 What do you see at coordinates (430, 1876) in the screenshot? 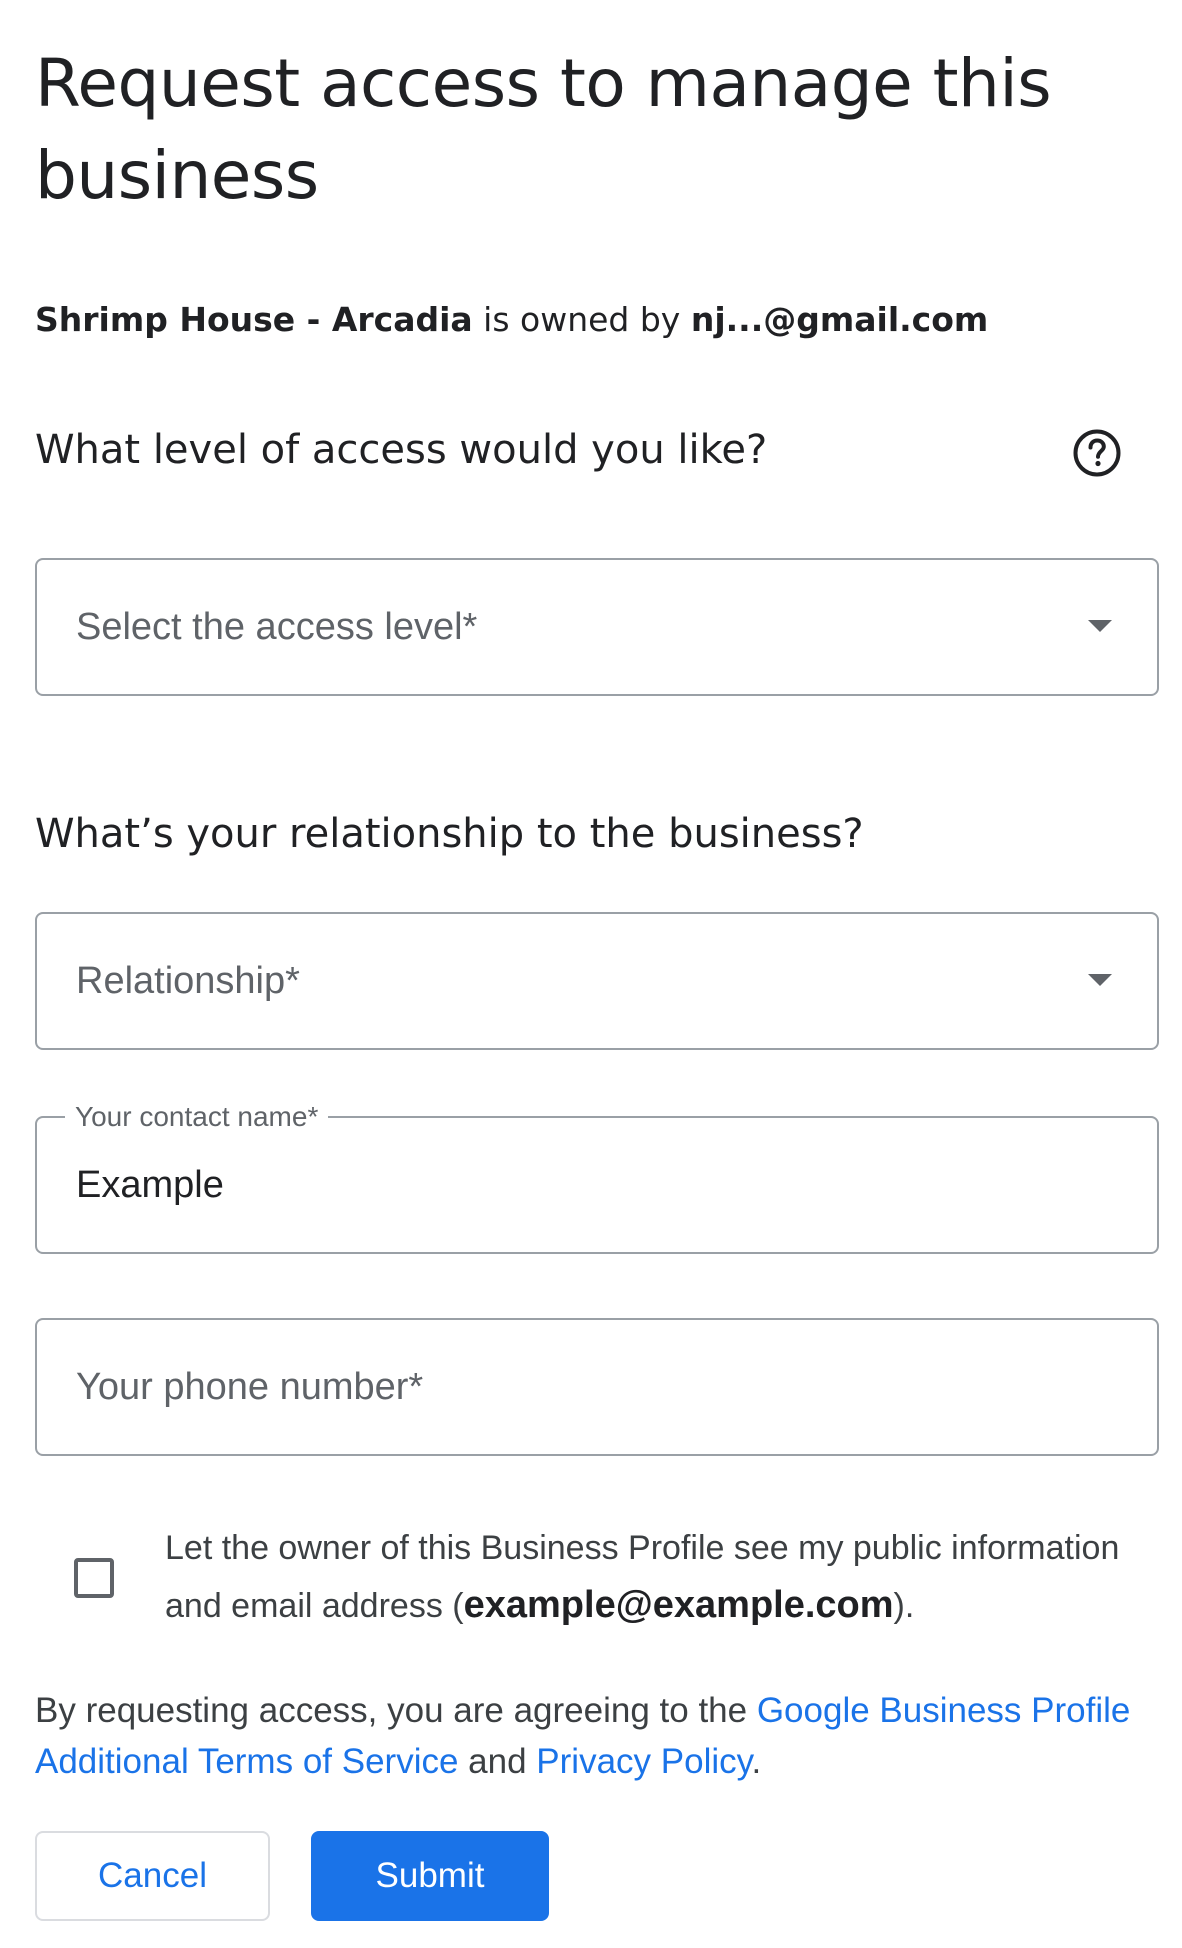
I see `submit-button: Submit` at bounding box center [430, 1876].